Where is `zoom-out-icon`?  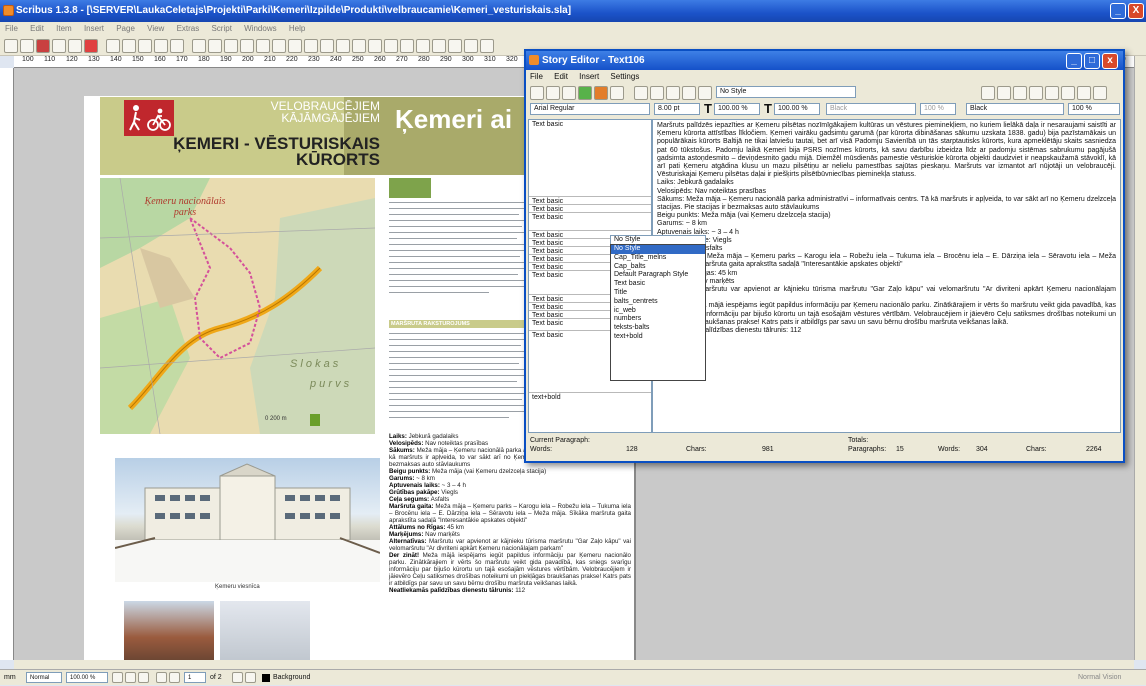
zoom-out-icon is located at coordinates (117, 677).